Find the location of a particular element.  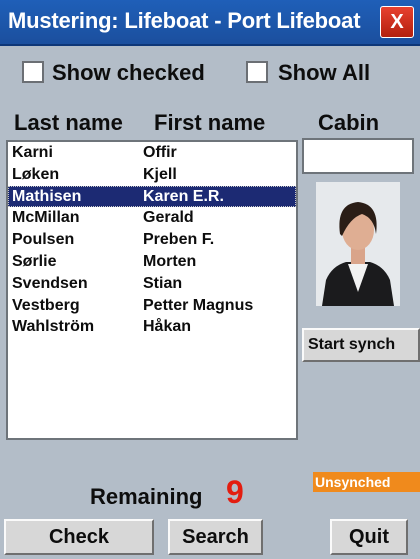

column-header-first-name: First name is located at coordinates (210, 122).